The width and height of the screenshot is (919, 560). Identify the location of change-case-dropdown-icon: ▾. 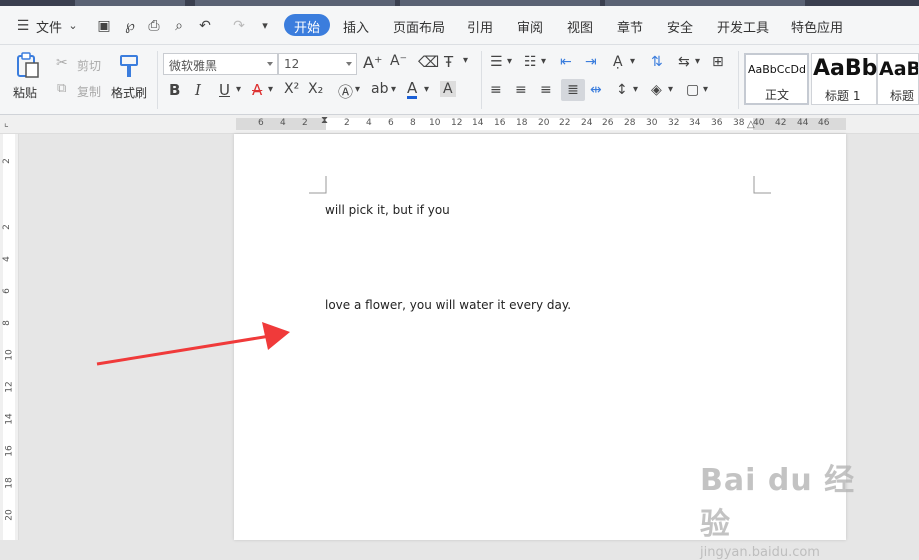
(632, 61).